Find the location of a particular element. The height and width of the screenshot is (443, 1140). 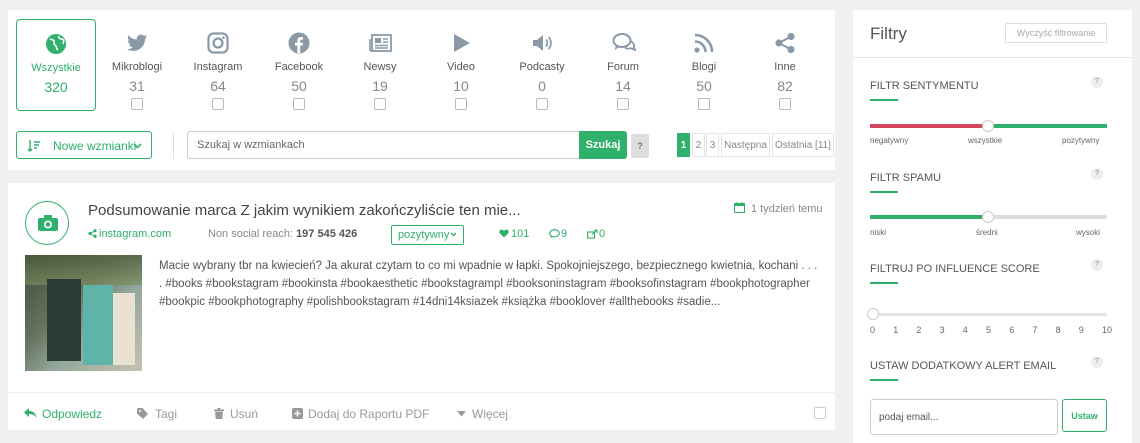

sentiment-slider is located at coordinates (988, 126).